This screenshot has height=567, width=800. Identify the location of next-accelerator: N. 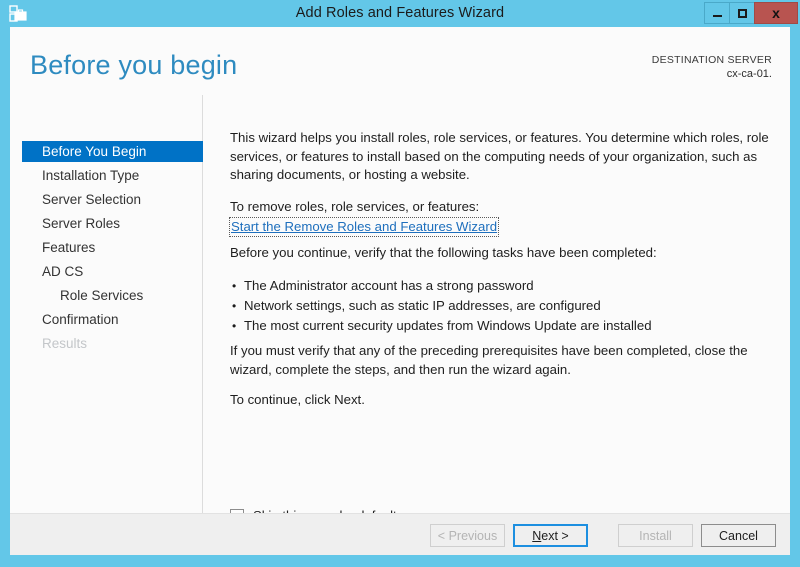
(537, 535).